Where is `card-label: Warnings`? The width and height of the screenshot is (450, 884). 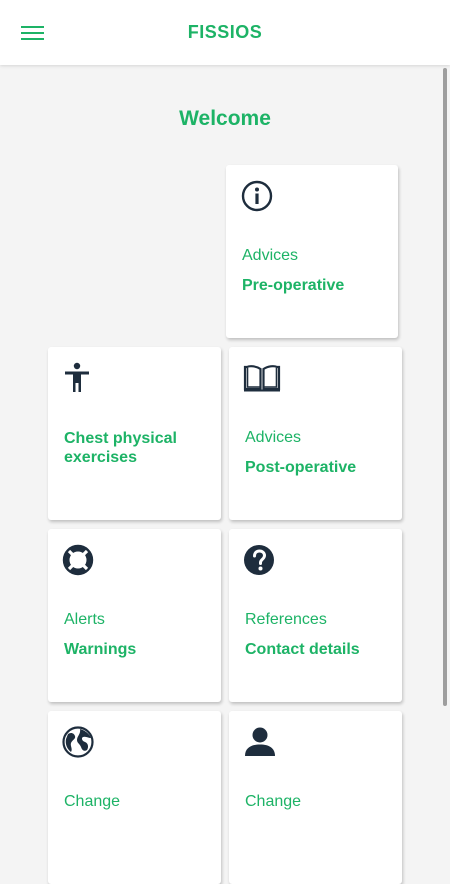
card-label: Warnings is located at coordinates (100, 649).